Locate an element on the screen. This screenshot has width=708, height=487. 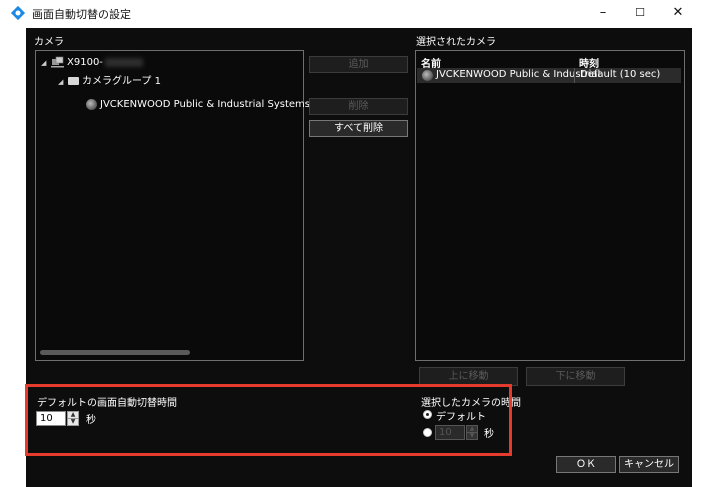
app-icon is located at coordinates (18, 13).